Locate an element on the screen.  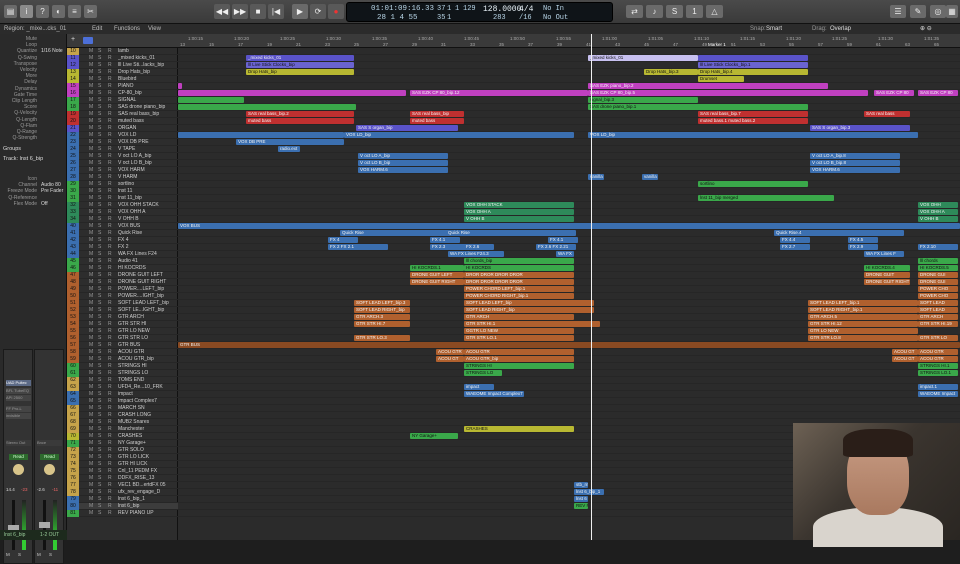
track-param-value: Off is located at coordinates (44, 204).